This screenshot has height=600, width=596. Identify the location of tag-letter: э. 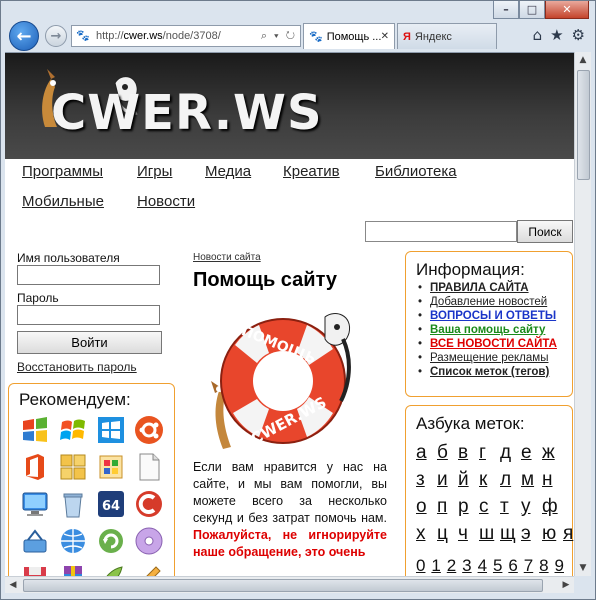
(531, 534).